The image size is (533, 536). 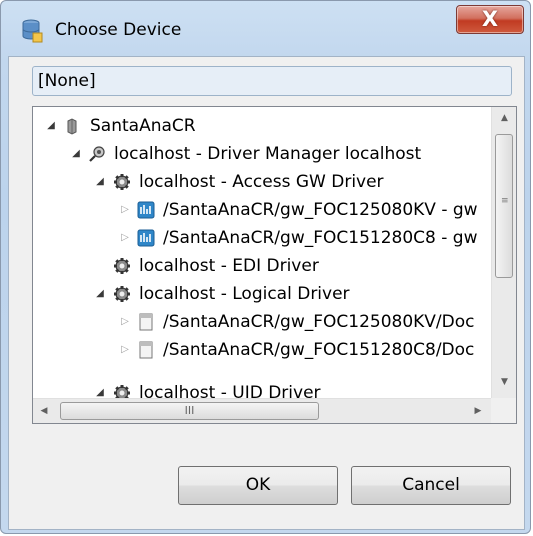 I want to click on scroll-right-arrow-icon: ▶, so click(x=478, y=411).